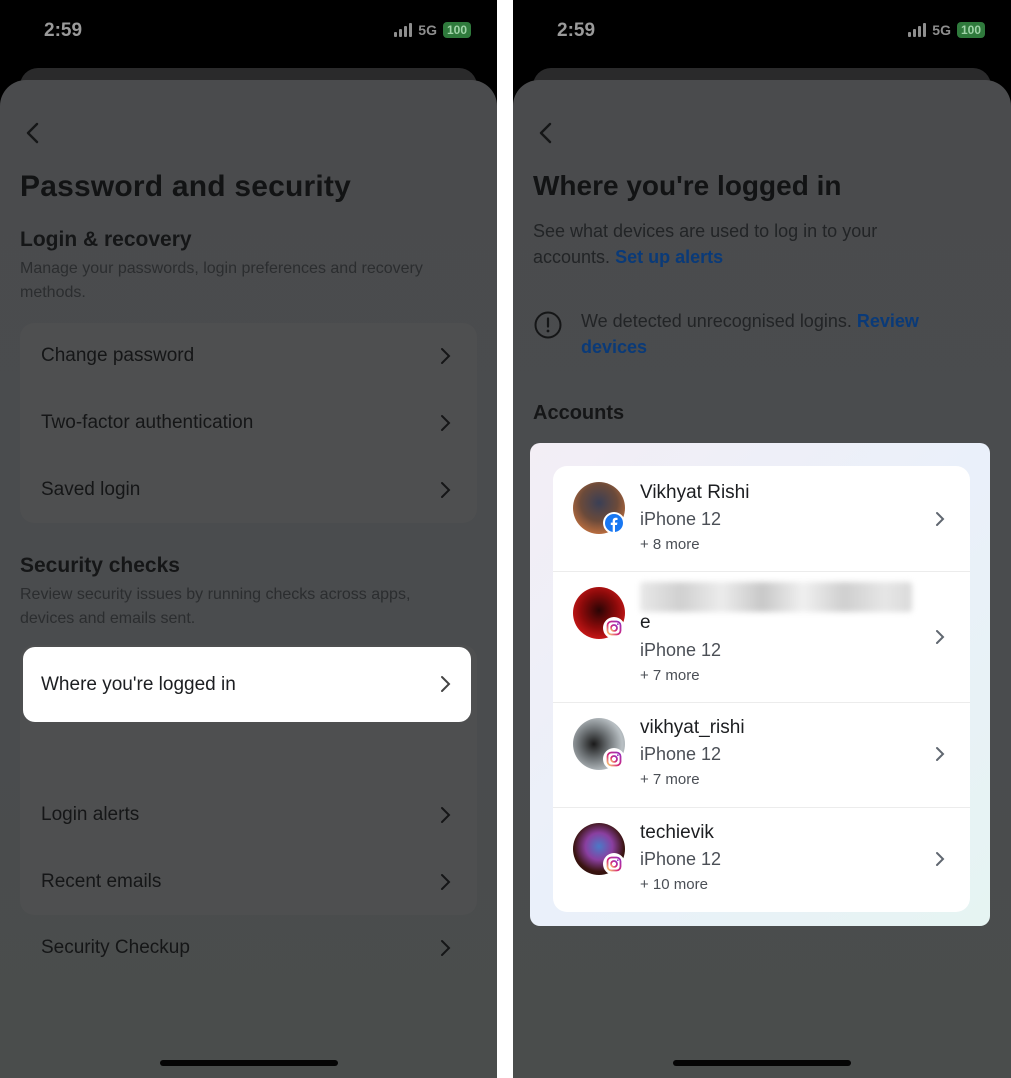  What do you see at coordinates (670, 544) in the screenshot?
I see `account-more-devices: + 8 more` at bounding box center [670, 544].